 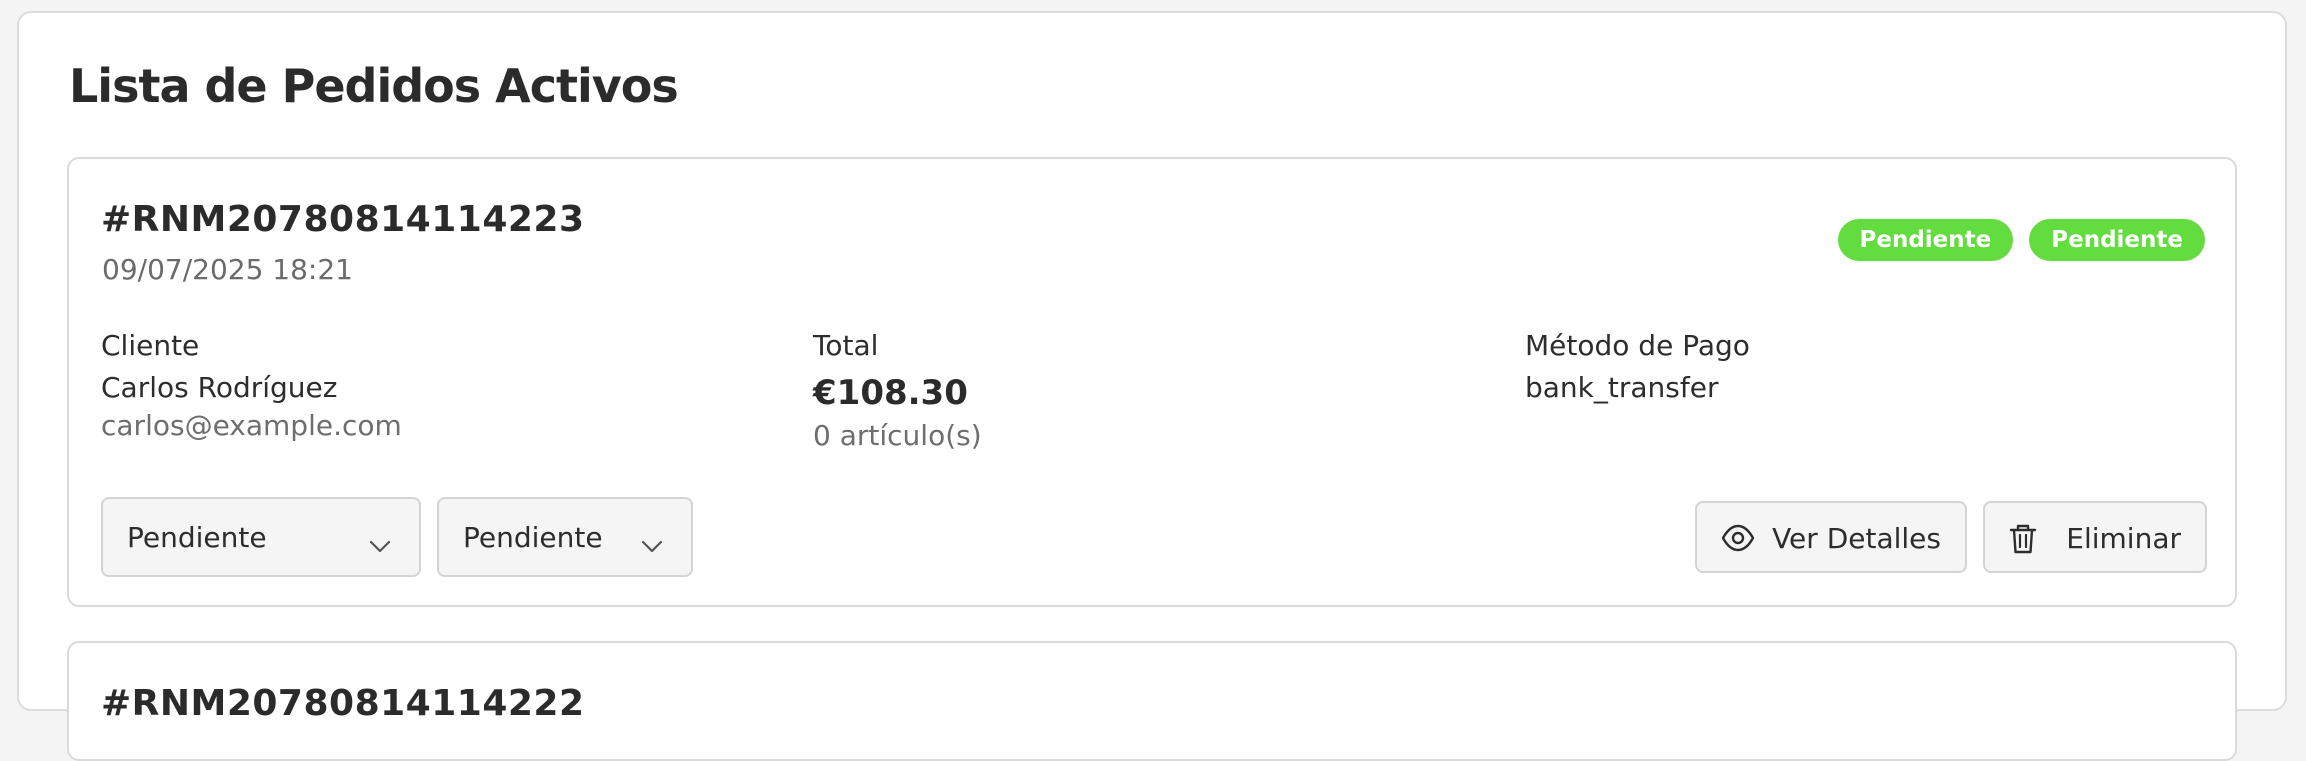 What do you see at coordinates (227, 269) in the screenshot?
I see `order-date: 09/07/2025 18:21` at bounding box center [227, 269].